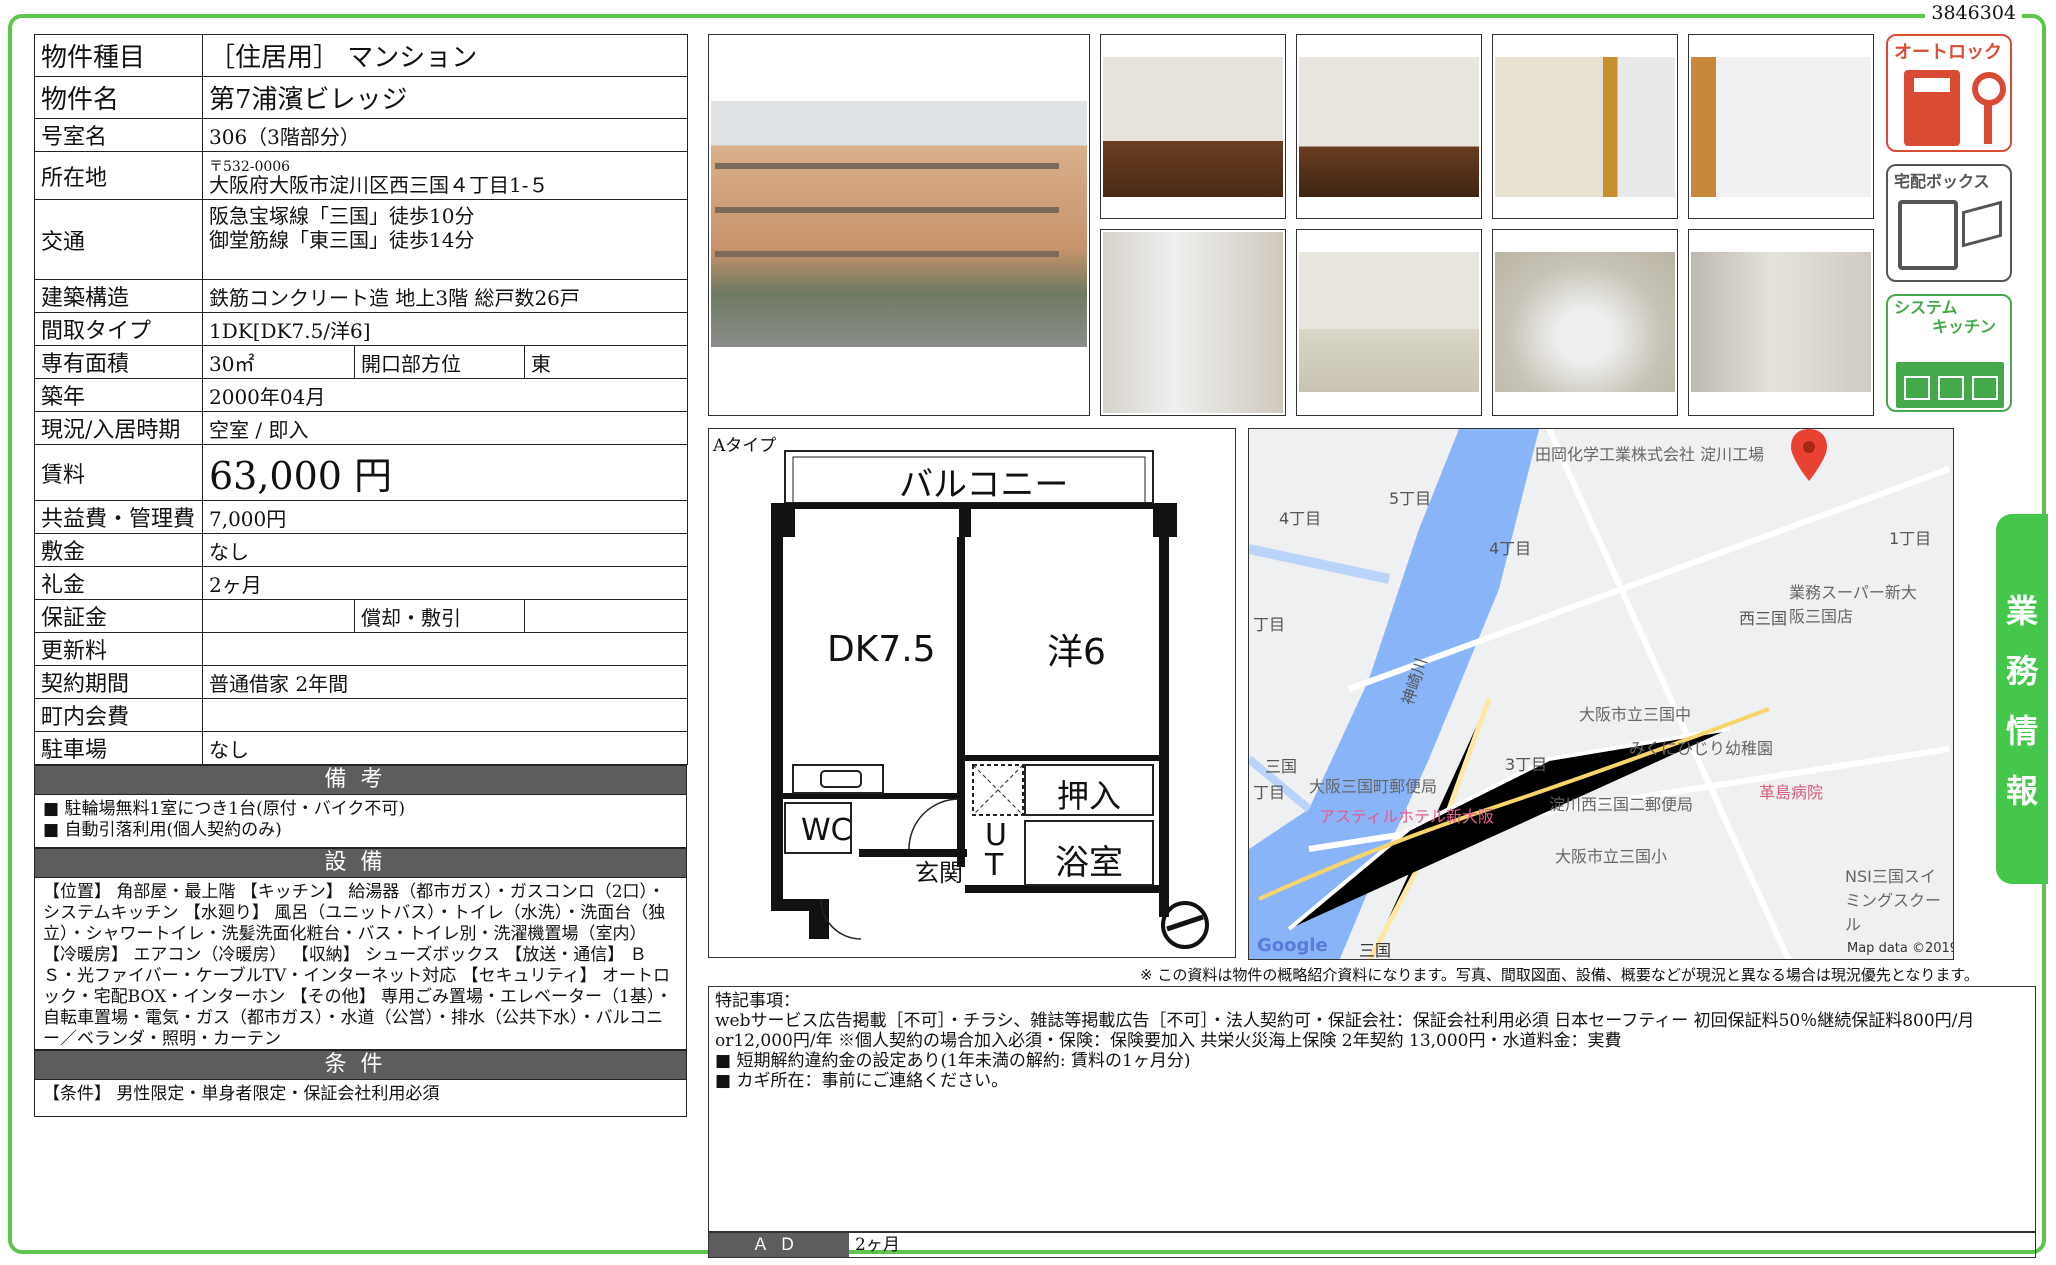  What do you see at coordinates (118, 682) in the screenshot?
I see `contract-label: 契約期間` at bounding box center [118, 682].